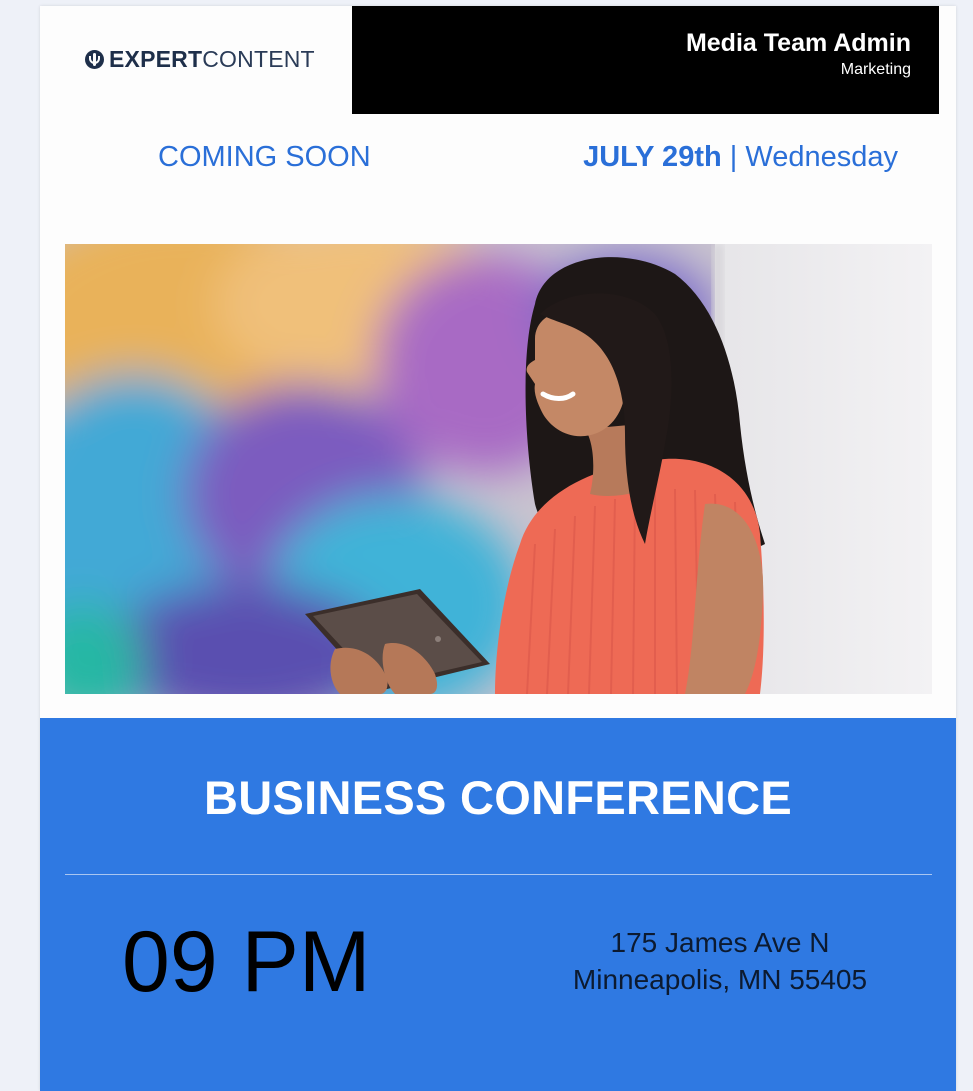 The width and height of the screenshot is (973, 1091). Describe the element at coordinates (94, 59) in the screenshot. I see `brand-logo-icon` at that location.